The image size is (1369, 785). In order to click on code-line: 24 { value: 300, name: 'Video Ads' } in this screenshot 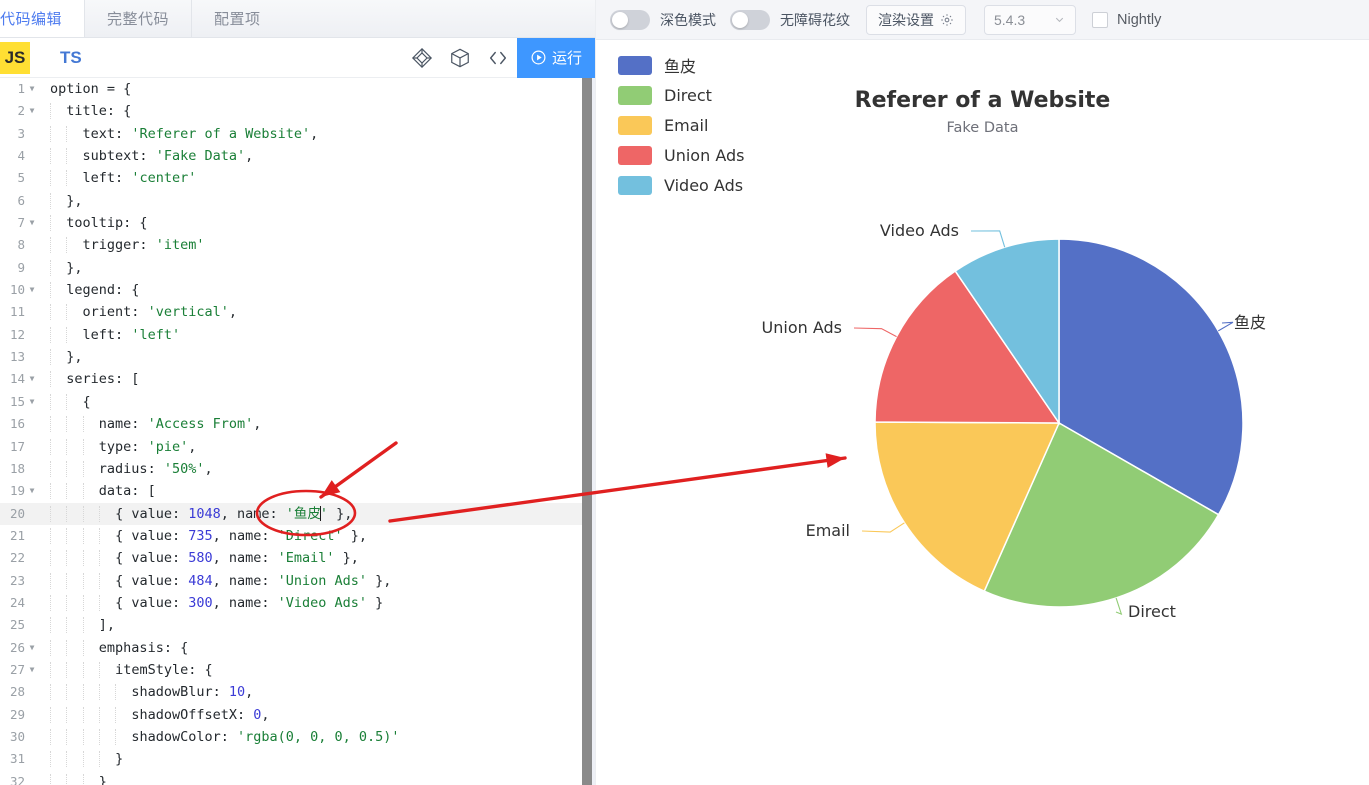, I will do `click(297, 603)`.